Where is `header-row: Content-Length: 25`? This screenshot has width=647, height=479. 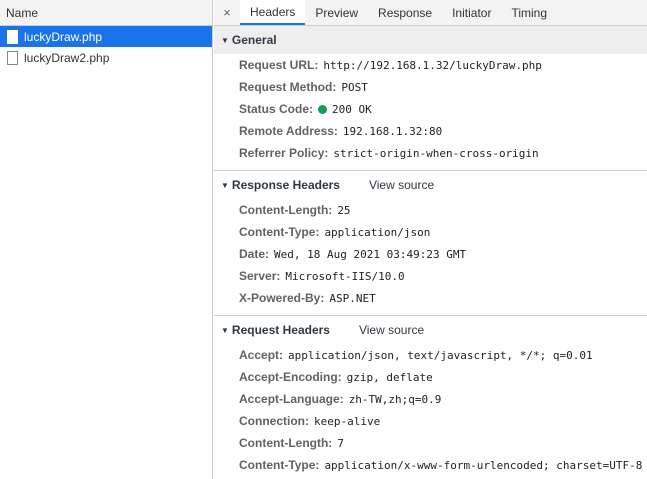 header-row: Content-Length: 25 is located at coordinates (430, 210).